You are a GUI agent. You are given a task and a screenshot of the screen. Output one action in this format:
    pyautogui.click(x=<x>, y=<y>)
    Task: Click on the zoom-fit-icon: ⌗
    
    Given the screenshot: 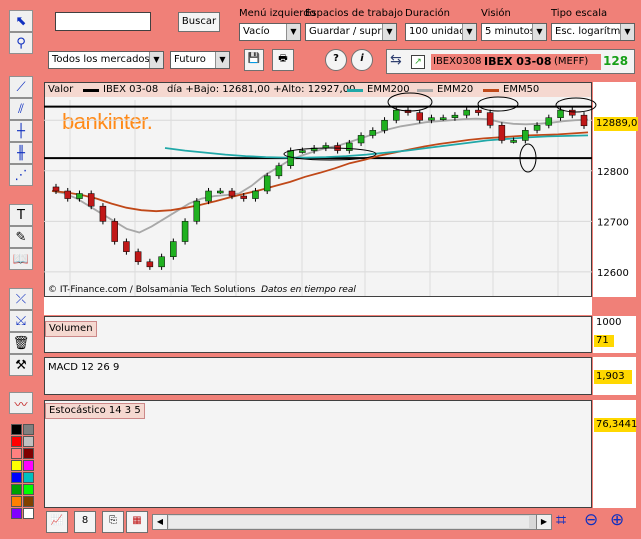 What is the action you would take?
    pyautogui.click(x=568, y=521)
    